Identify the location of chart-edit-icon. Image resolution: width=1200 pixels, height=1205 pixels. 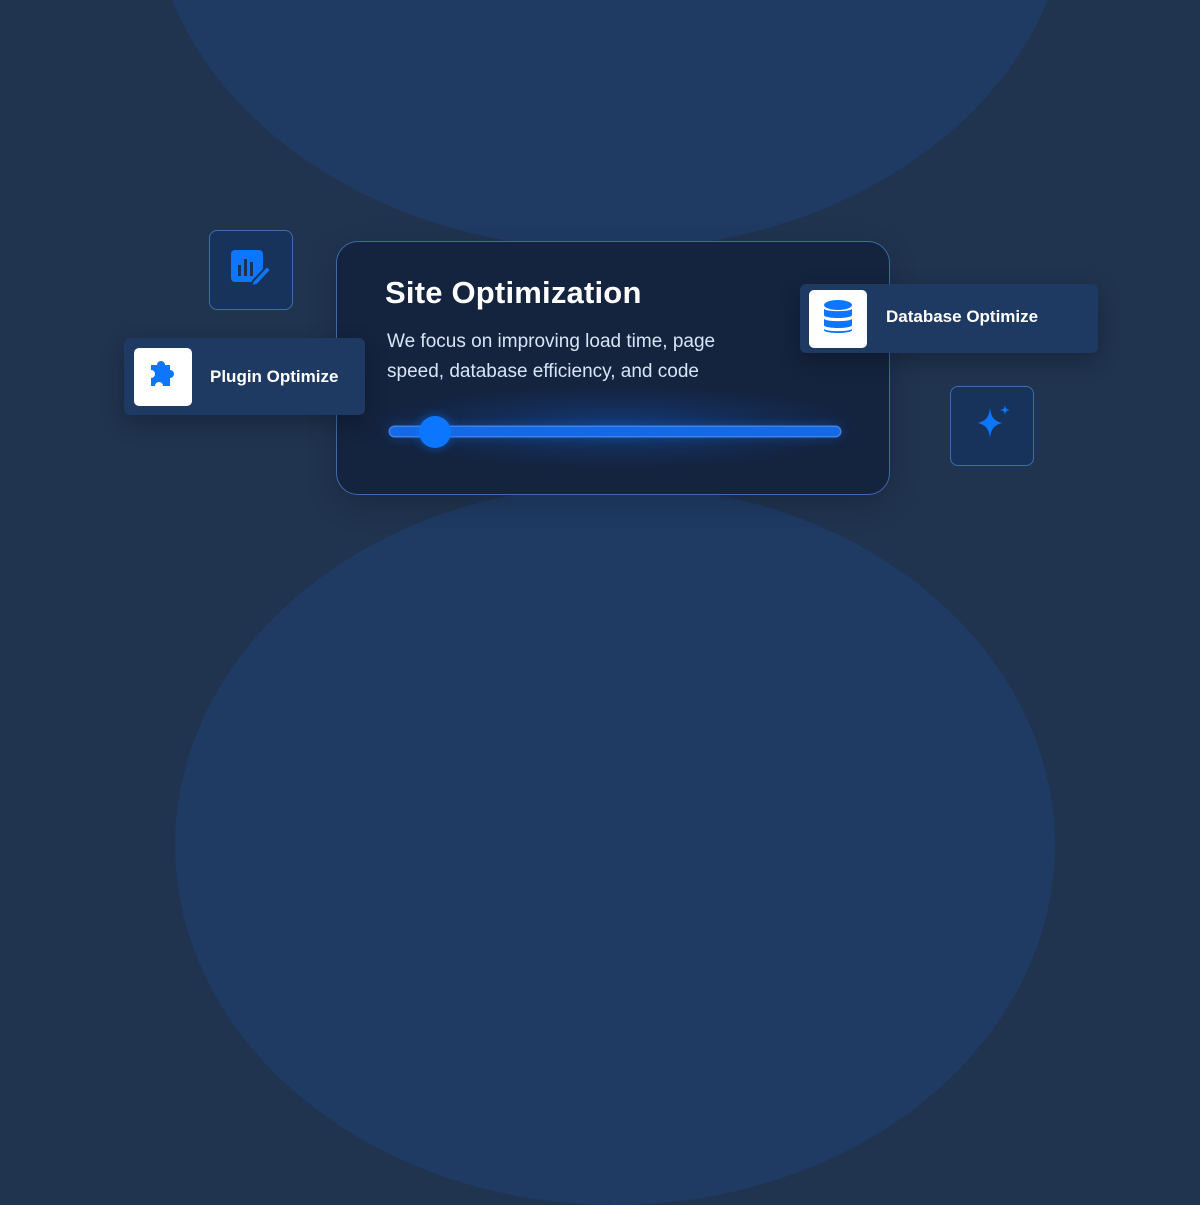
(251, 270).